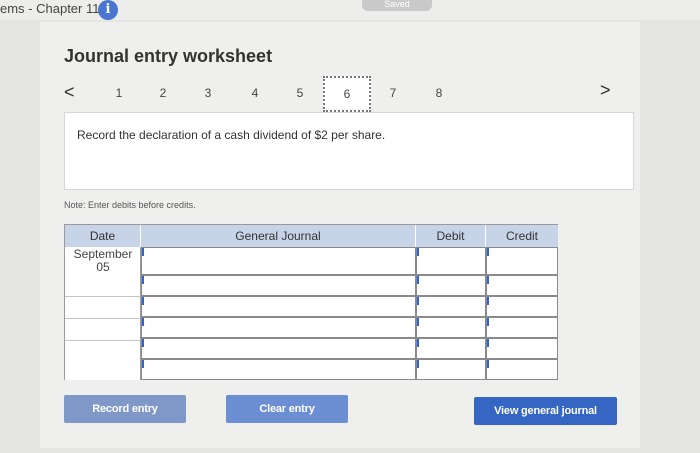 The width and height of the screenshot is (700, 453). What do you see at coordinates (168, 56) in the screenshot?
I see `page-title: Journal entry worksheet` at bounding box center [168, 56].